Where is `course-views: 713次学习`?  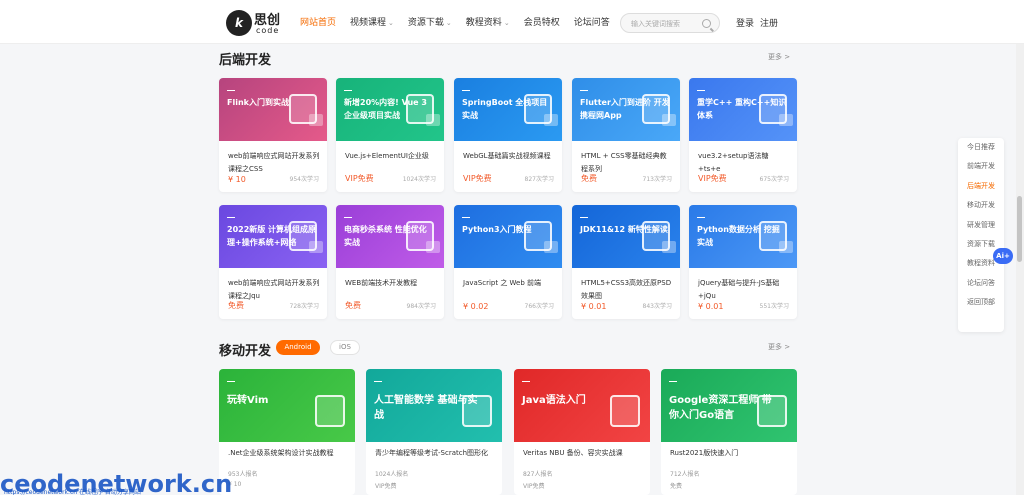 course-views: 713次学习 is located at coordinates (657, 179).